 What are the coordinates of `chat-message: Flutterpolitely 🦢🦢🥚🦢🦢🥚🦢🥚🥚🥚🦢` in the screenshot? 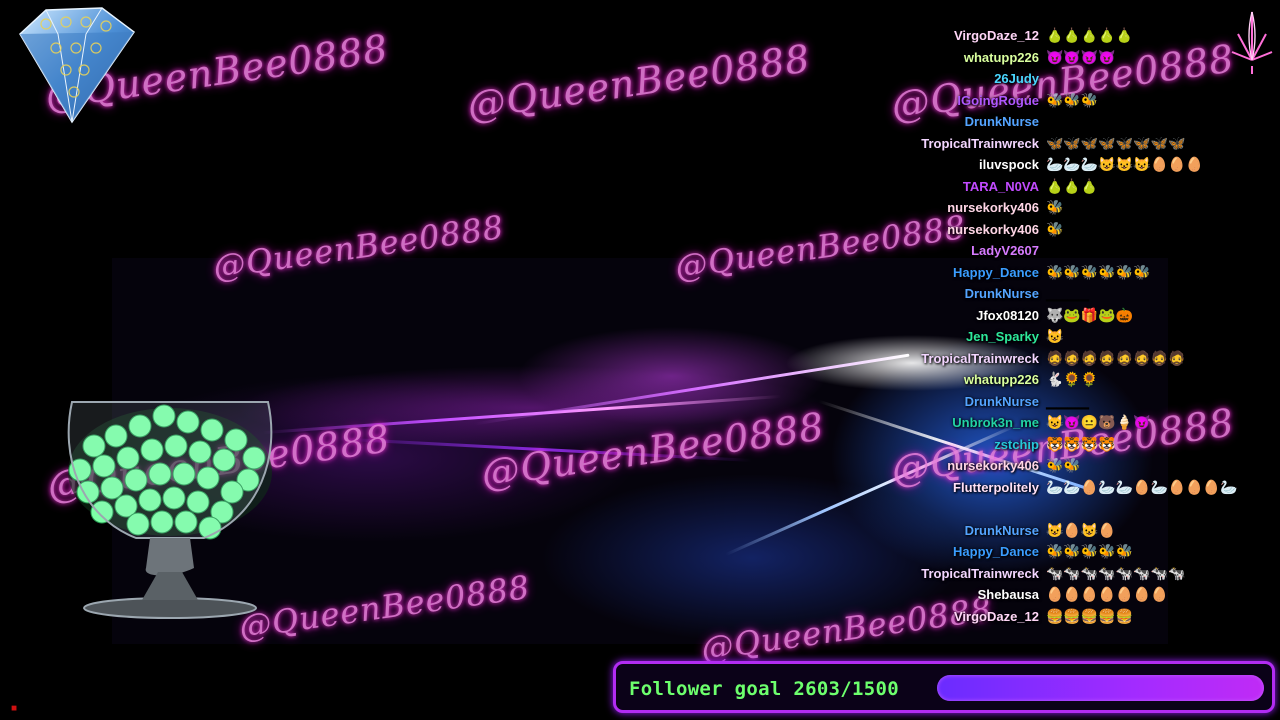 It's located at (1065, 499).